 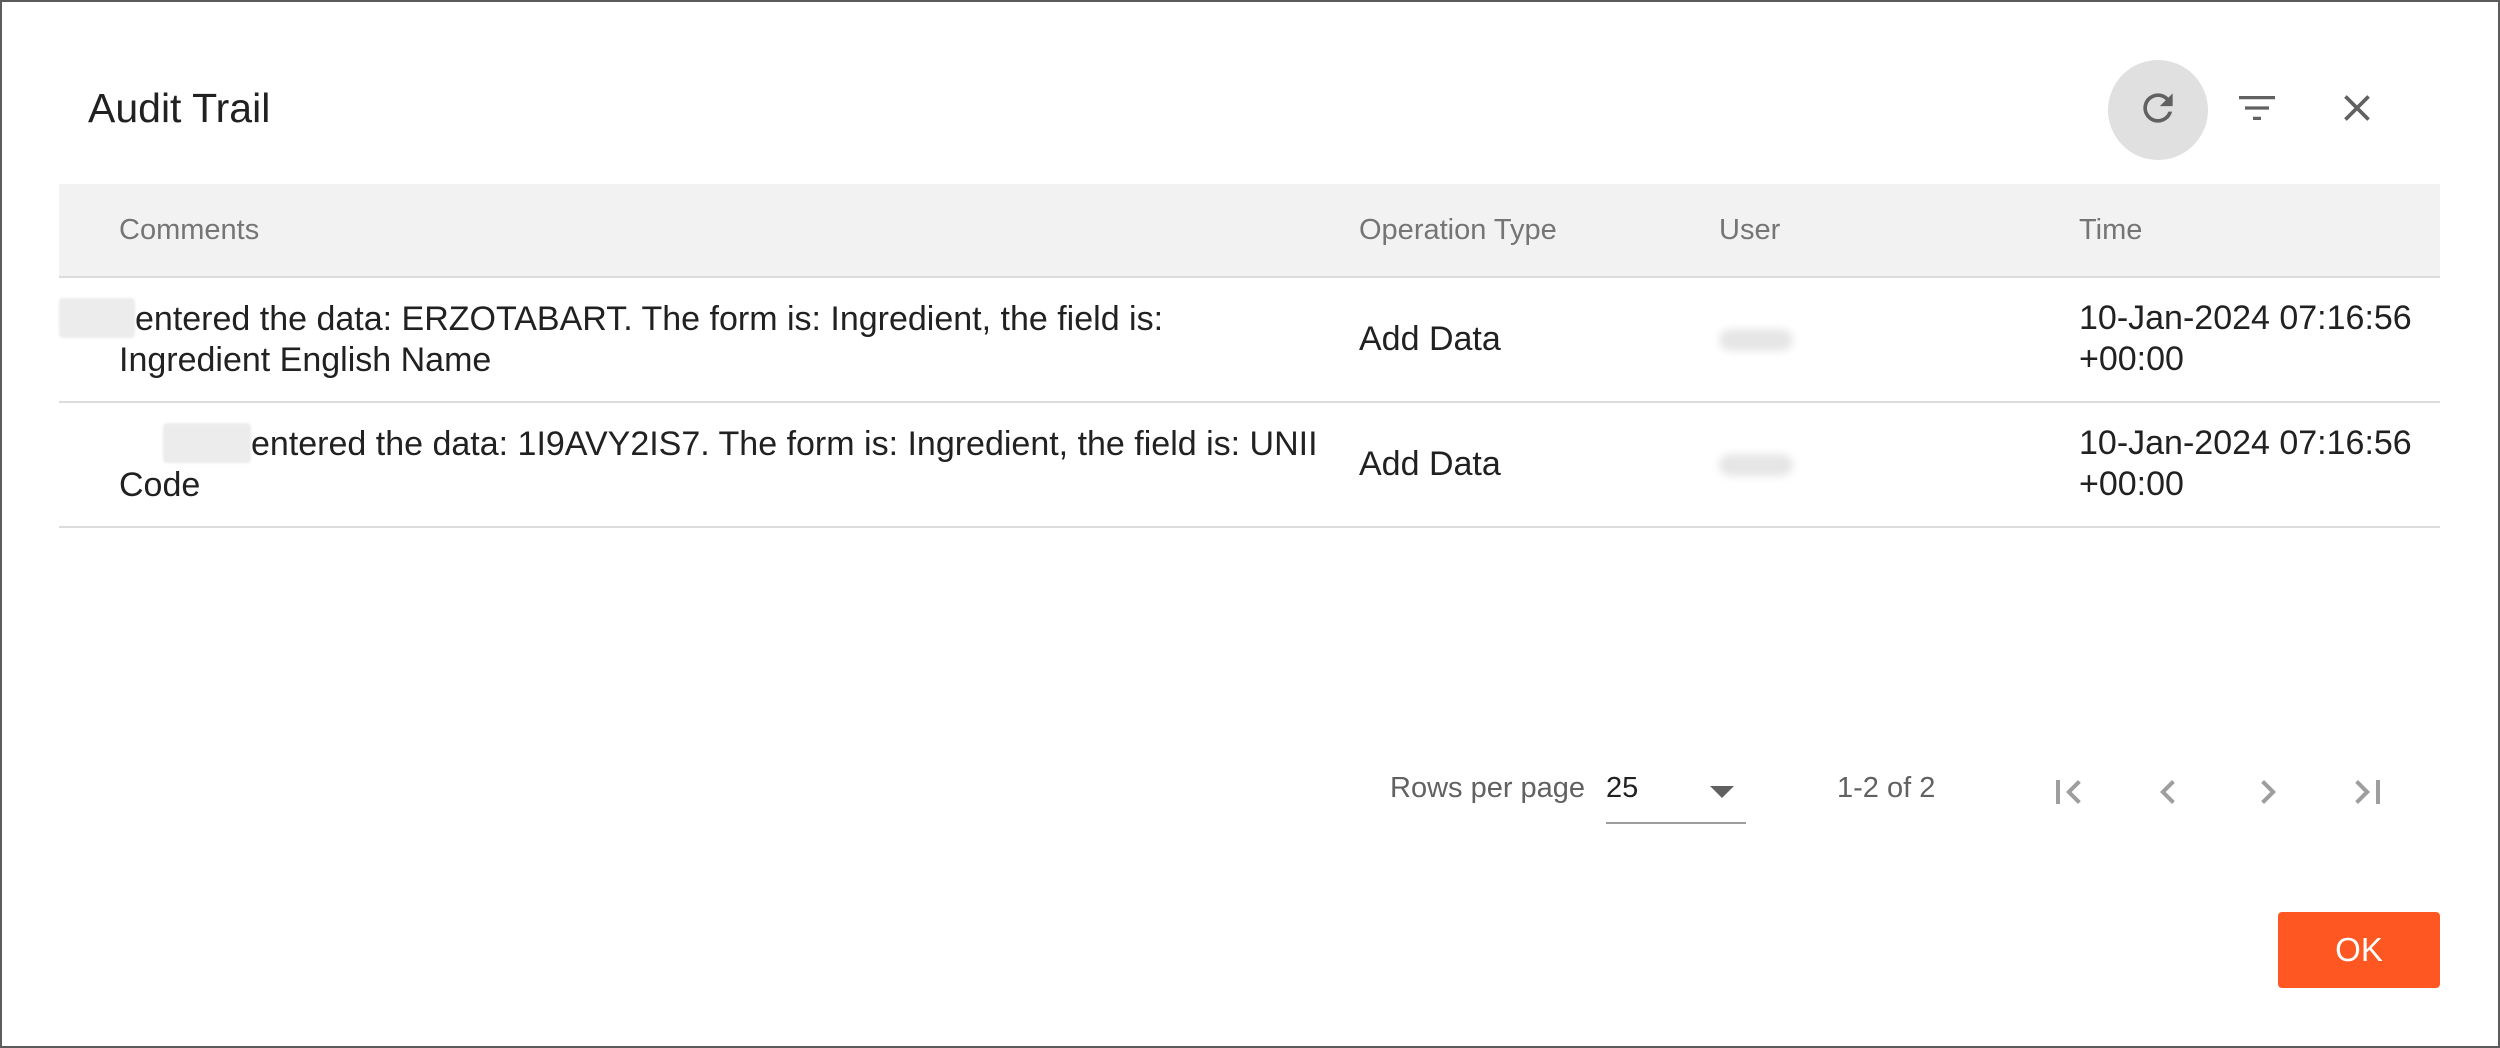 I want to click on first-page-button, so click(x=2068, y=794).